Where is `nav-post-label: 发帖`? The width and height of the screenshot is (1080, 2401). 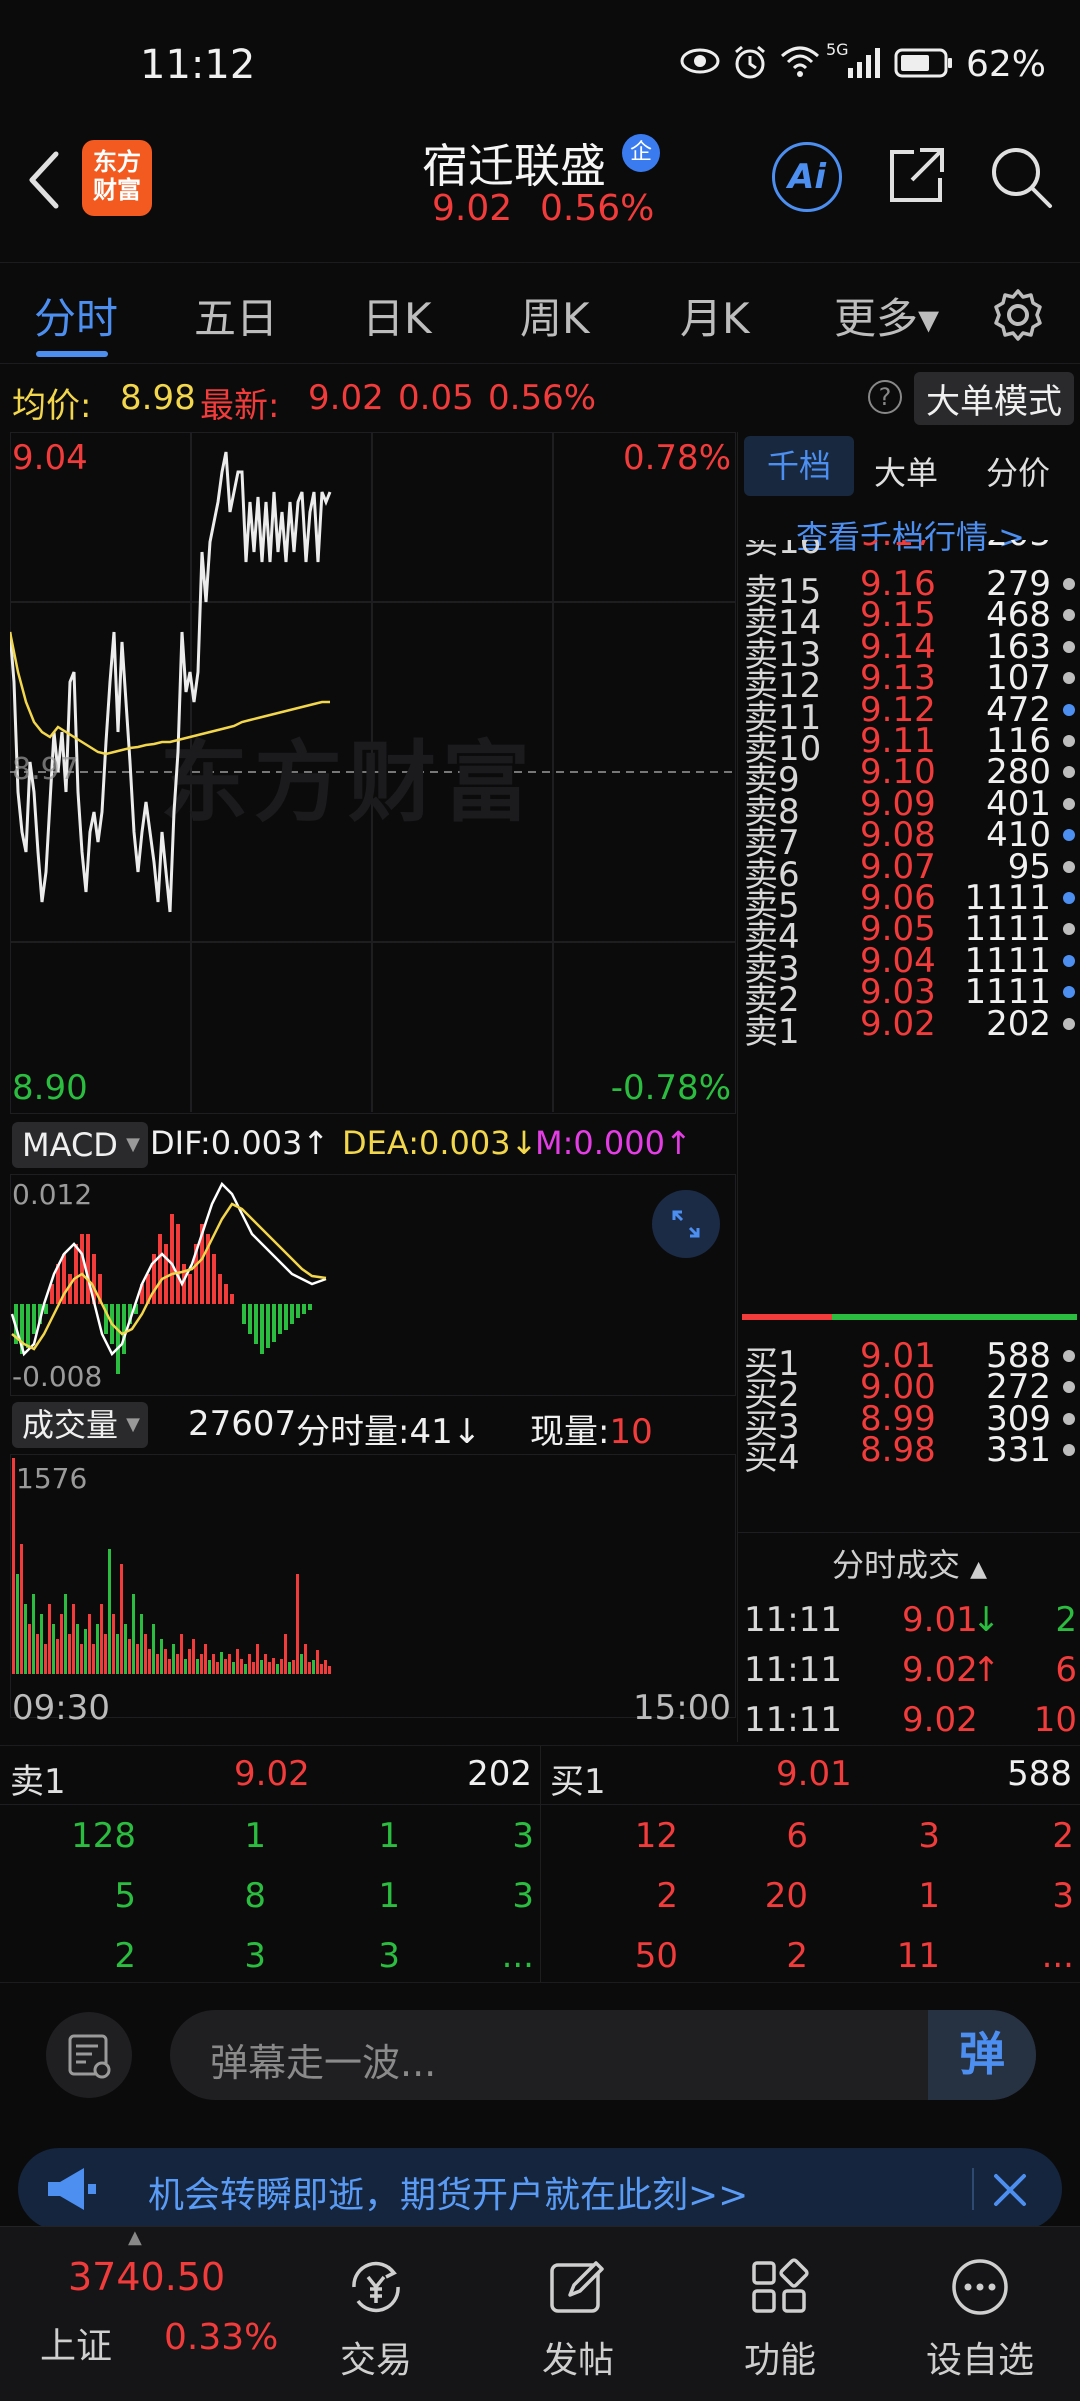
nav-post-label: 发帖 is located at coordinates (577, 2360).